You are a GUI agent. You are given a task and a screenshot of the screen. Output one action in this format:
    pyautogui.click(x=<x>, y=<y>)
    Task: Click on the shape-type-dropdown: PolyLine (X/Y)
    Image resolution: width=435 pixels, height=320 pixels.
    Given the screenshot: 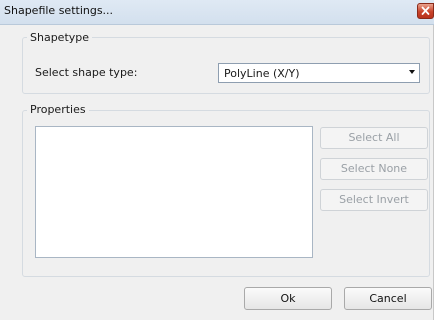 What is the action you would take?
    pyautogui.click(x=319, y=73)
    